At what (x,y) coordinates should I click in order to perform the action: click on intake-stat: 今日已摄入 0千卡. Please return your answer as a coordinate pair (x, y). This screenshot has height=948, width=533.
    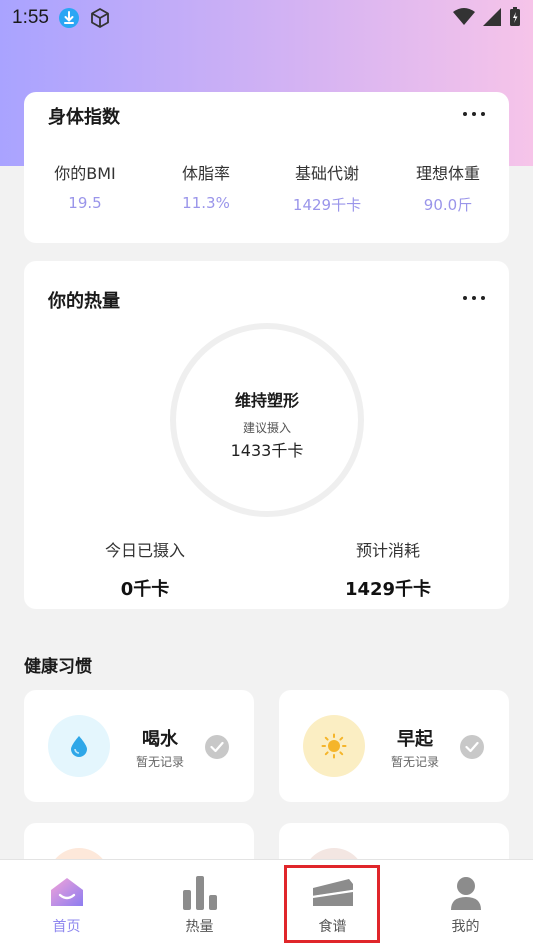
    Looking at the image, I should click on (145, 569).